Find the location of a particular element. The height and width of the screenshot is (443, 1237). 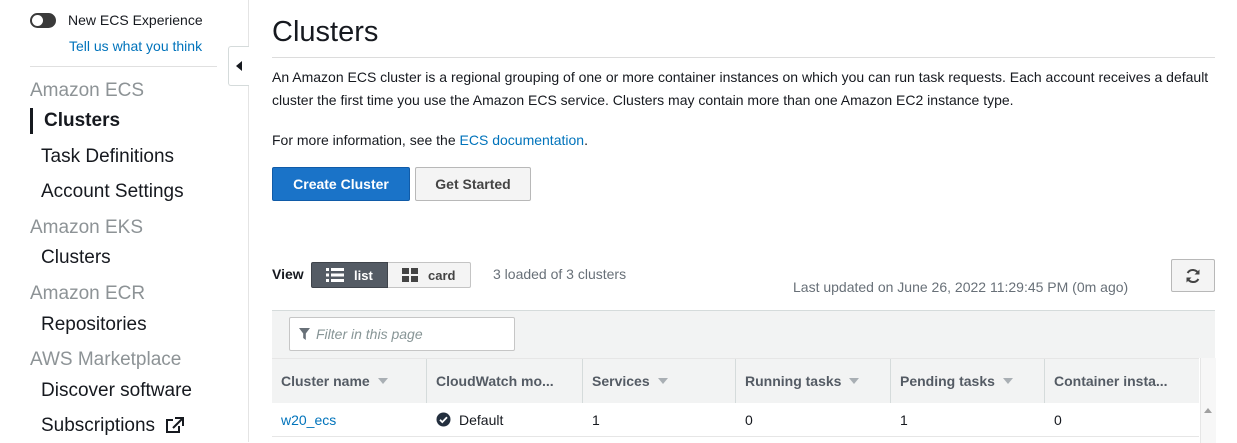

more-info-prefix: For more information, see the is located at coordinates (366, 140).